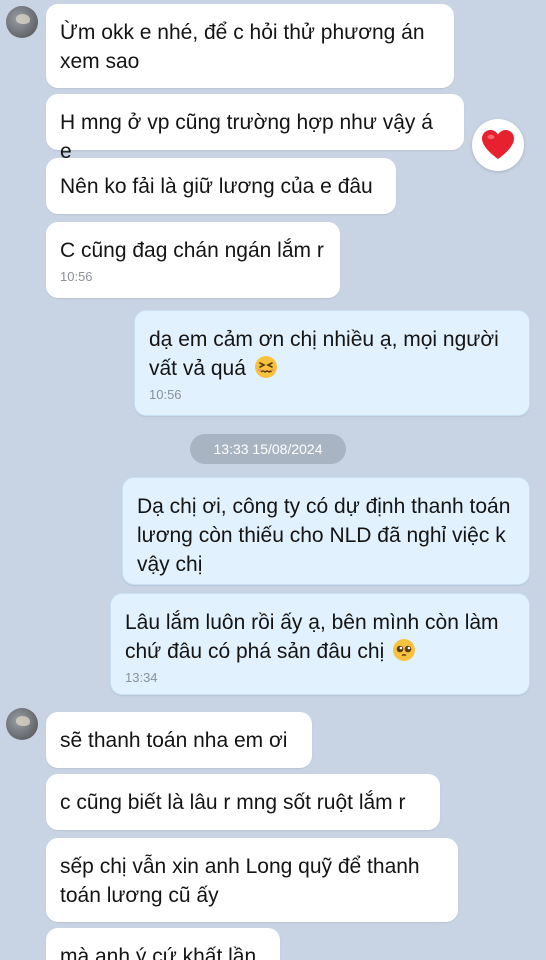  Describe the element at coordinates (158, 952) in the screenshot. I see `message-text: mà anh ý cứ khất lần` at that location.